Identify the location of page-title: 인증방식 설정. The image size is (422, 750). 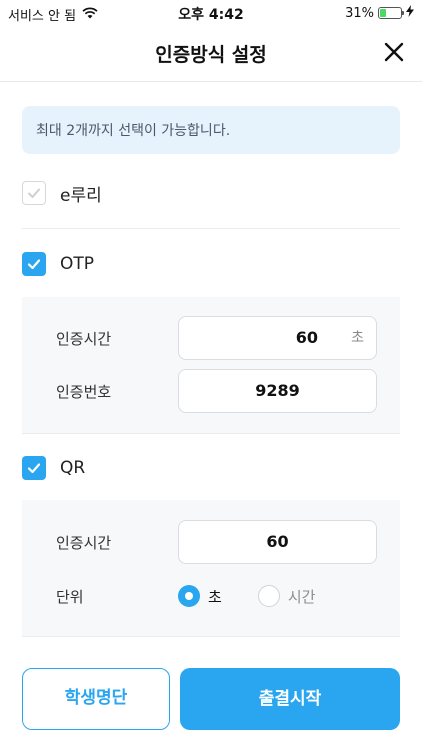
(211, 55).